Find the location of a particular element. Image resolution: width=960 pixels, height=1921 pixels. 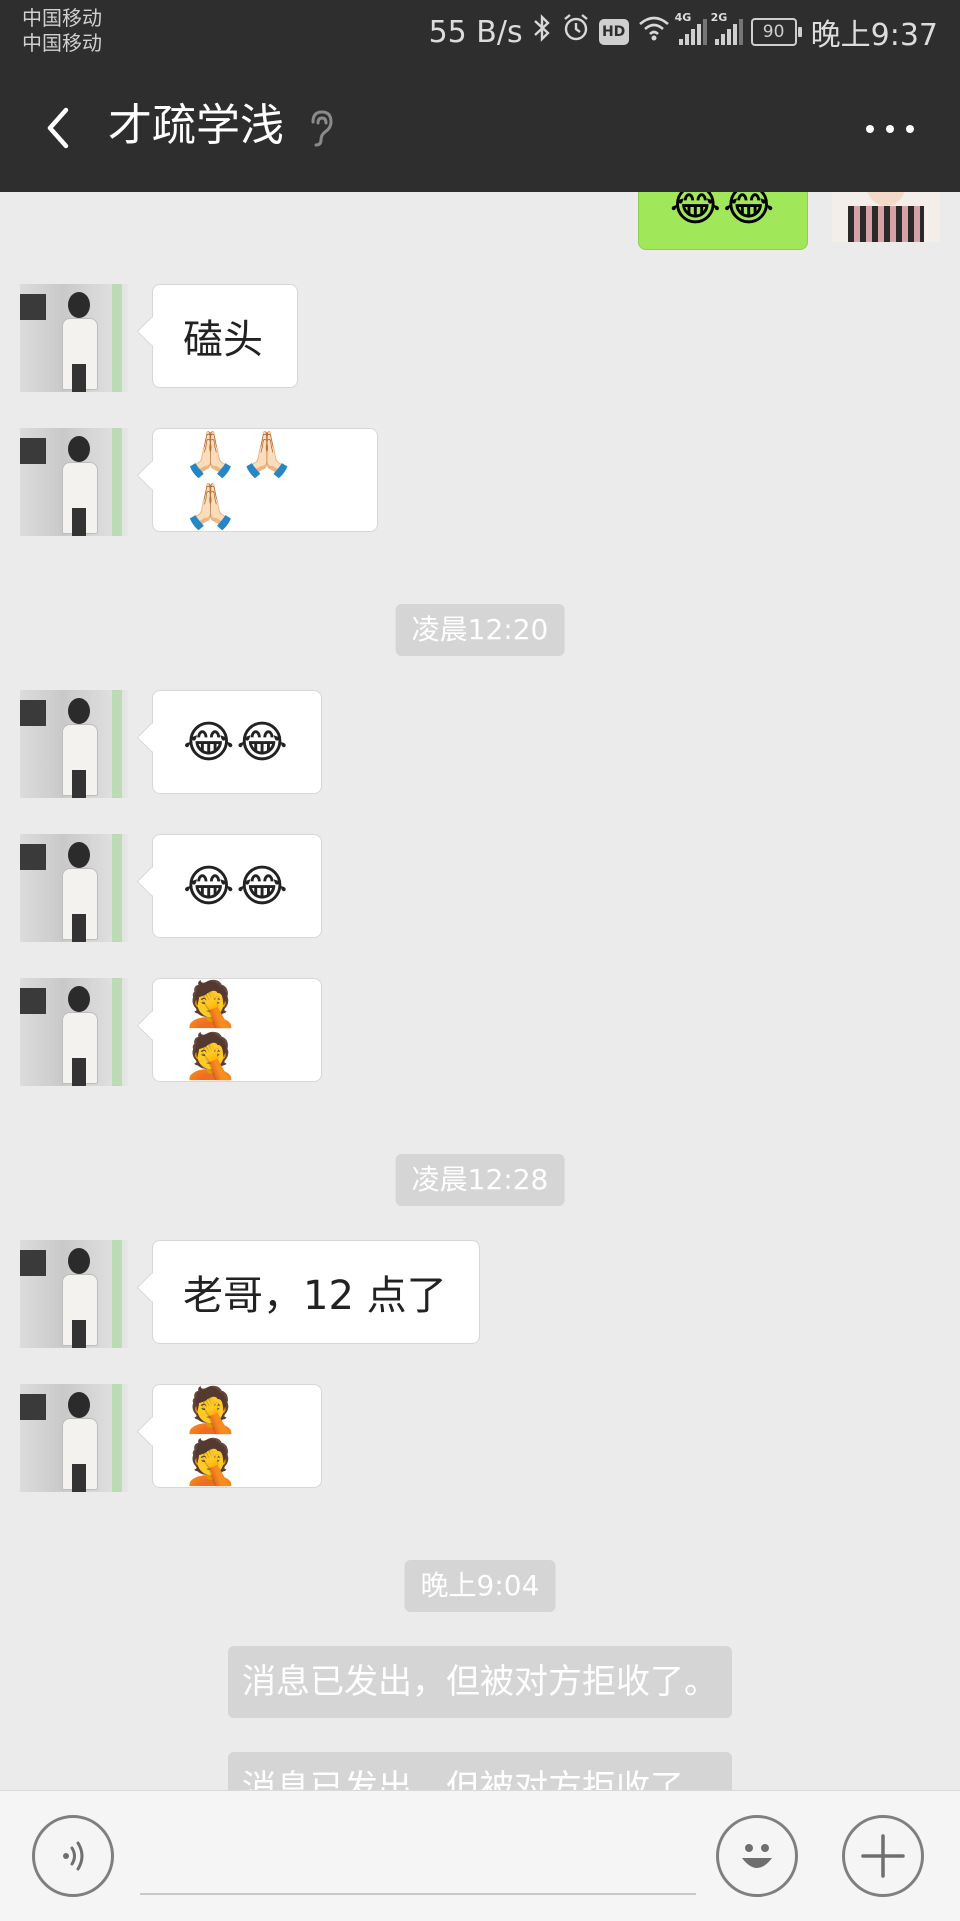

message-bubble: 老哥，12 点了 is located at coordinates (316, 1292).